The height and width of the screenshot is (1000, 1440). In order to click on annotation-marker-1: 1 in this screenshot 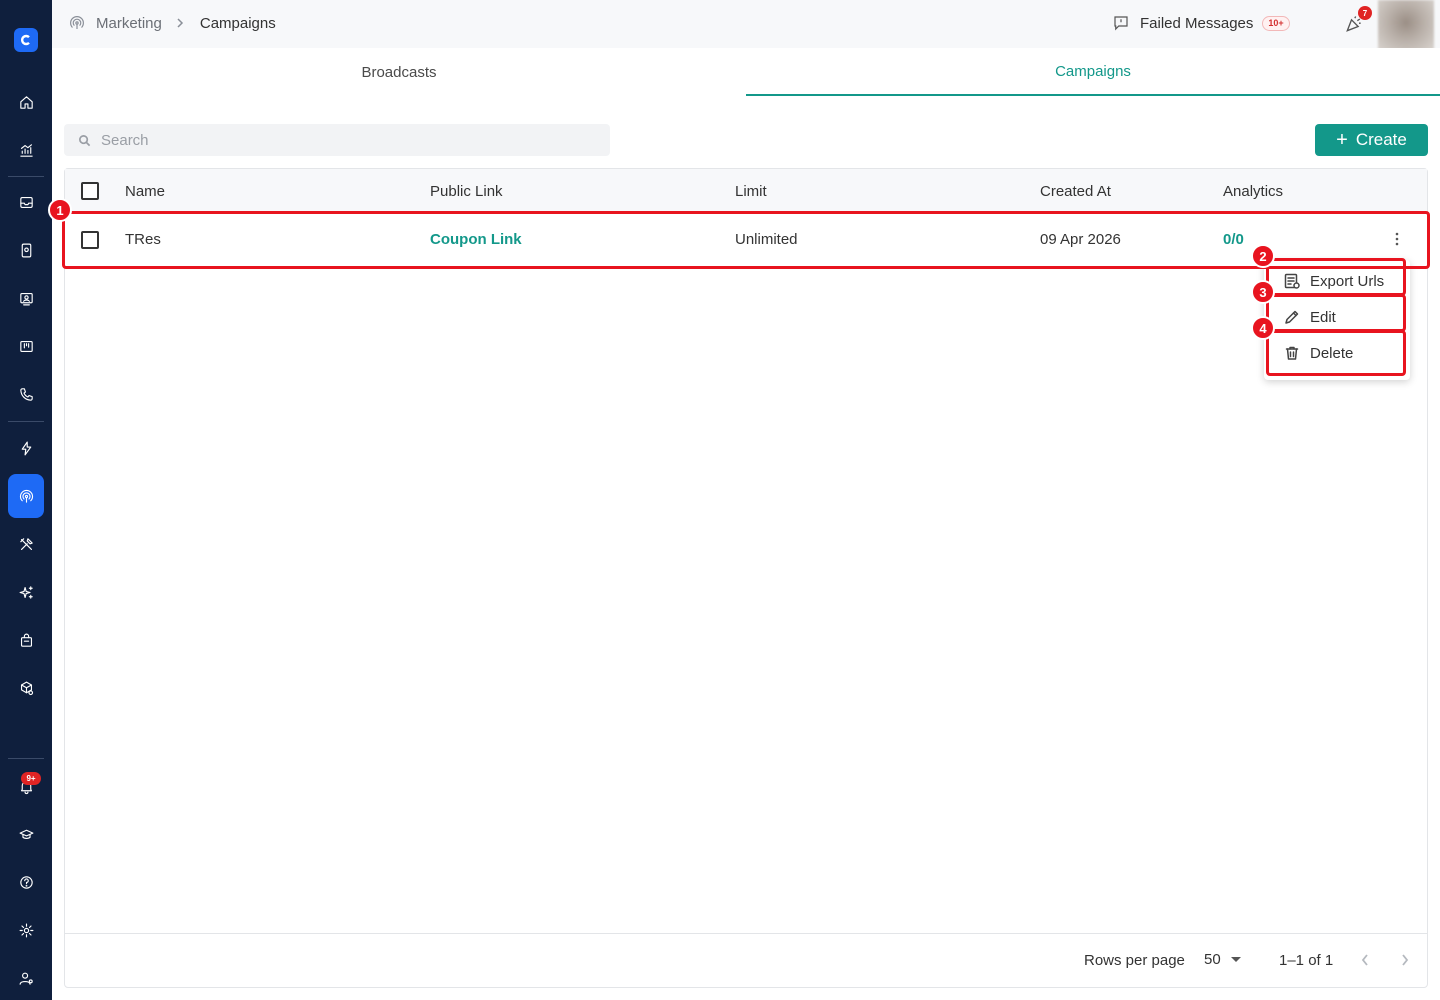, I will do `click(60, 210)`.